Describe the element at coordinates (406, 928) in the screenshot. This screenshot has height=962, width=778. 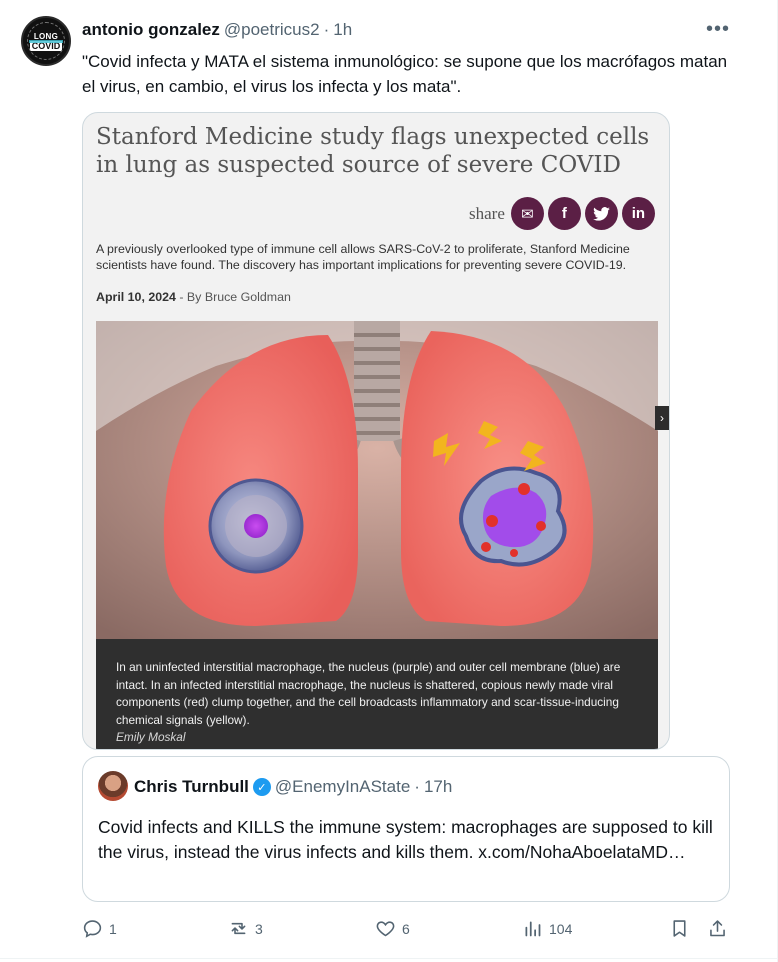
I see `like-count: 6` at that location.